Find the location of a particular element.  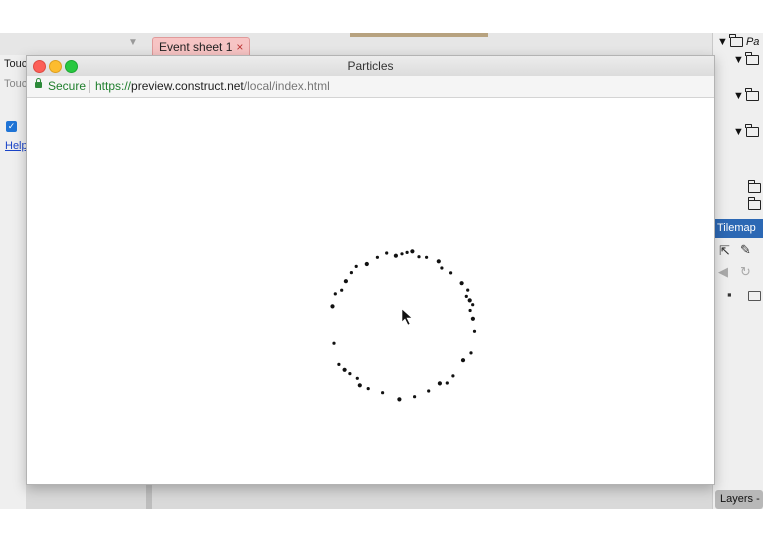

particle-canvas is located at coordinates (403, 325).